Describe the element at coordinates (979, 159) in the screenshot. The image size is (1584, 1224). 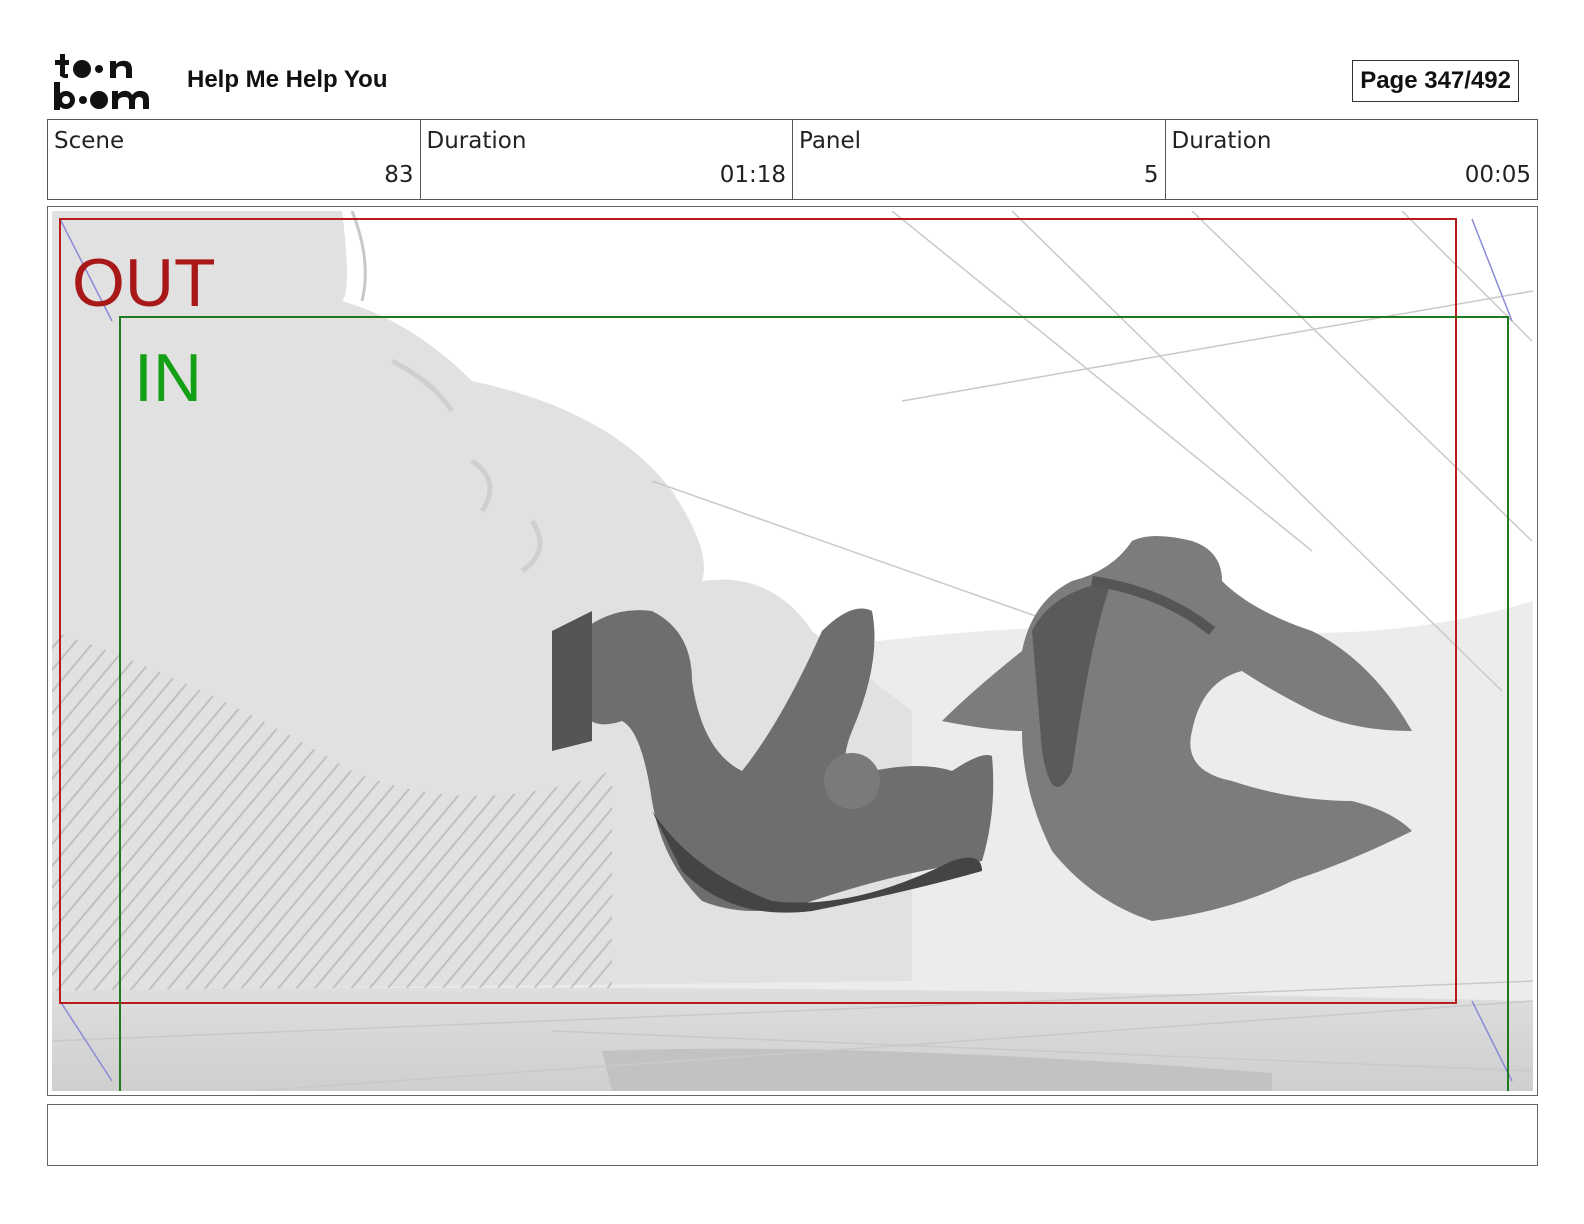
I see `panel-cell: Panel 5` at that location.